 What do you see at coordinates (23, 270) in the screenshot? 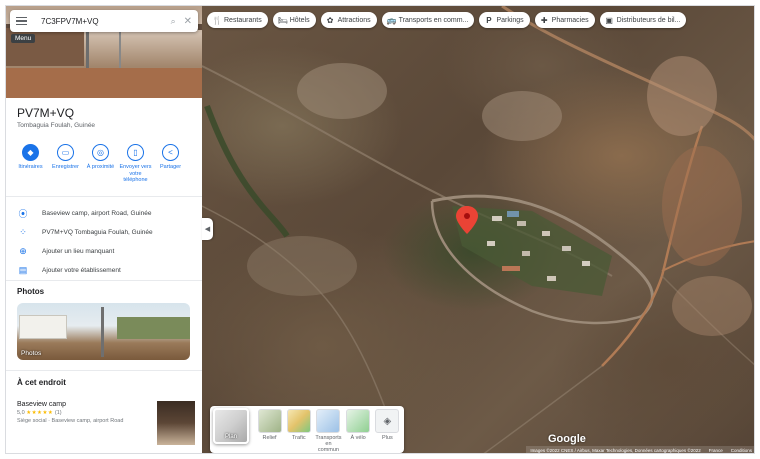
I see `add-business-icon: ▤` at bounding box center [23, 270].